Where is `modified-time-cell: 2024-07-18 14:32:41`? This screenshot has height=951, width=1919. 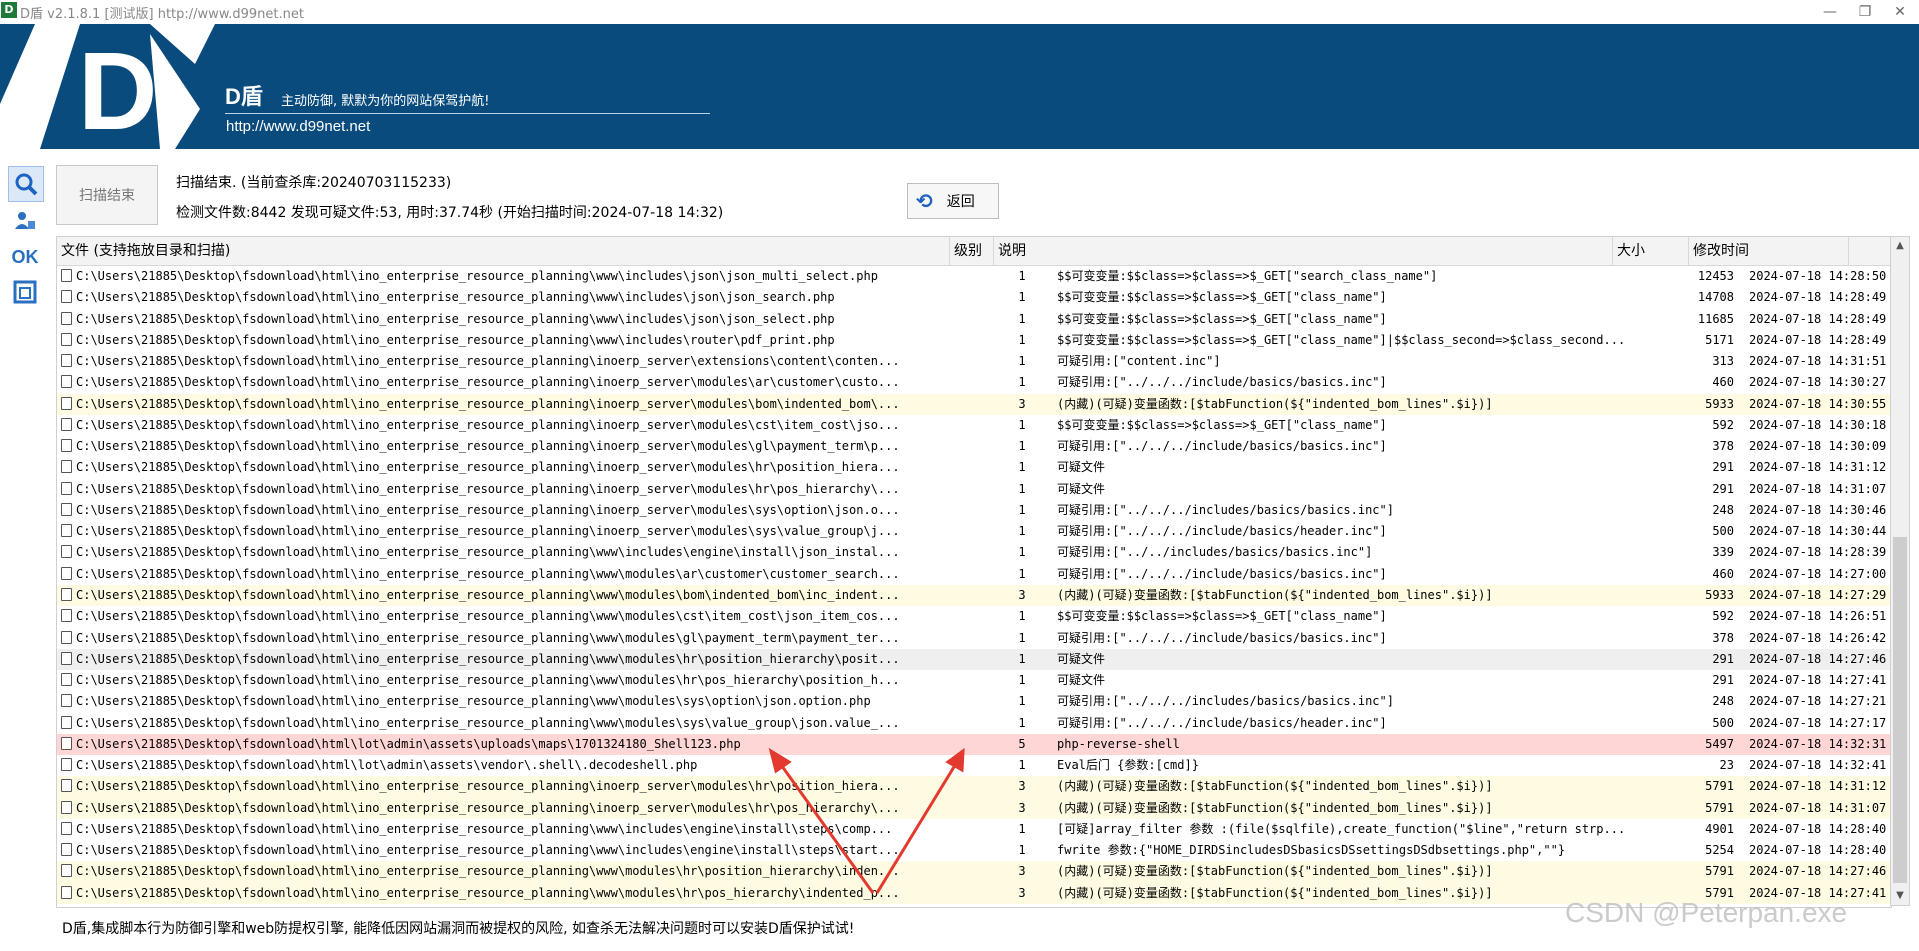
modified-time-cell: 2024-07-18 14:32:41 is located at coordinates (1818, 765).